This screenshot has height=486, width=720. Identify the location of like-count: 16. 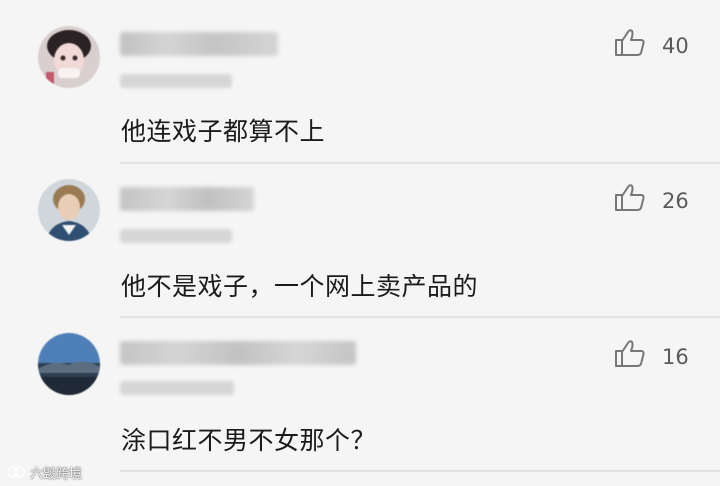
(675, 357).